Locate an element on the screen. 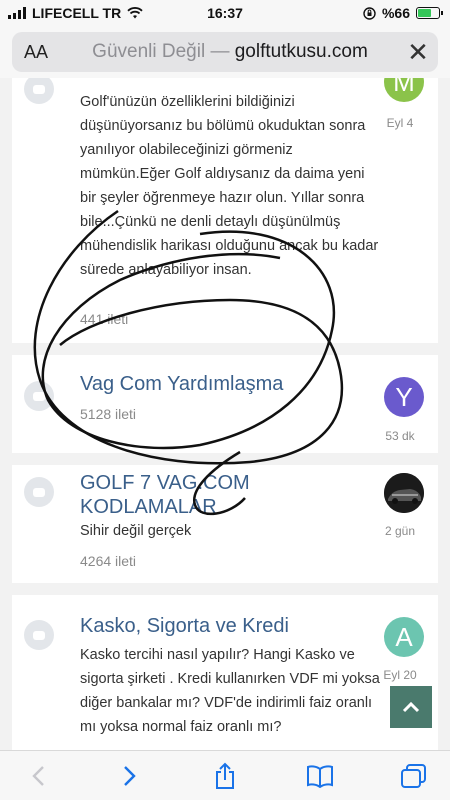 This screenshot has height=800, width=450. avatar-car-photo is located at coordinates (404, 493).